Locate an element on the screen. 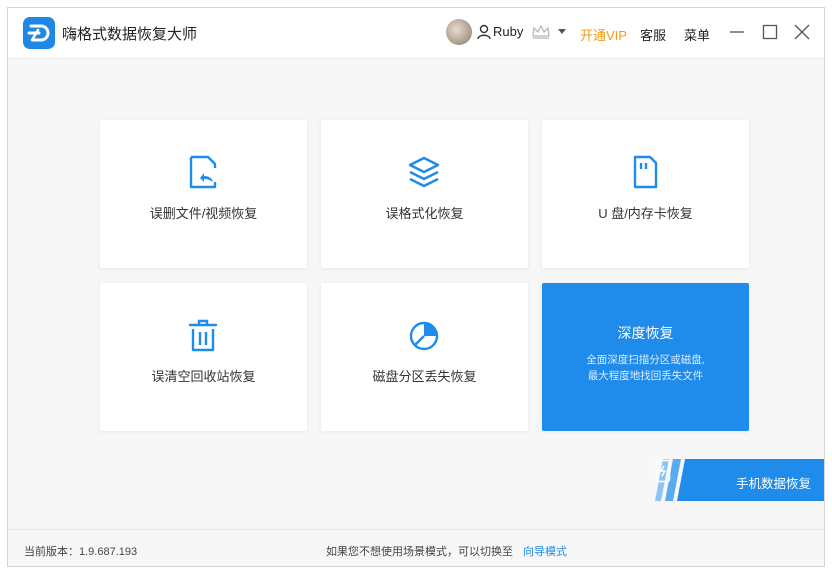  deep-recovery-line-1: 全面深度扫描分区或磁盘, is located at coordinates (645, 360).